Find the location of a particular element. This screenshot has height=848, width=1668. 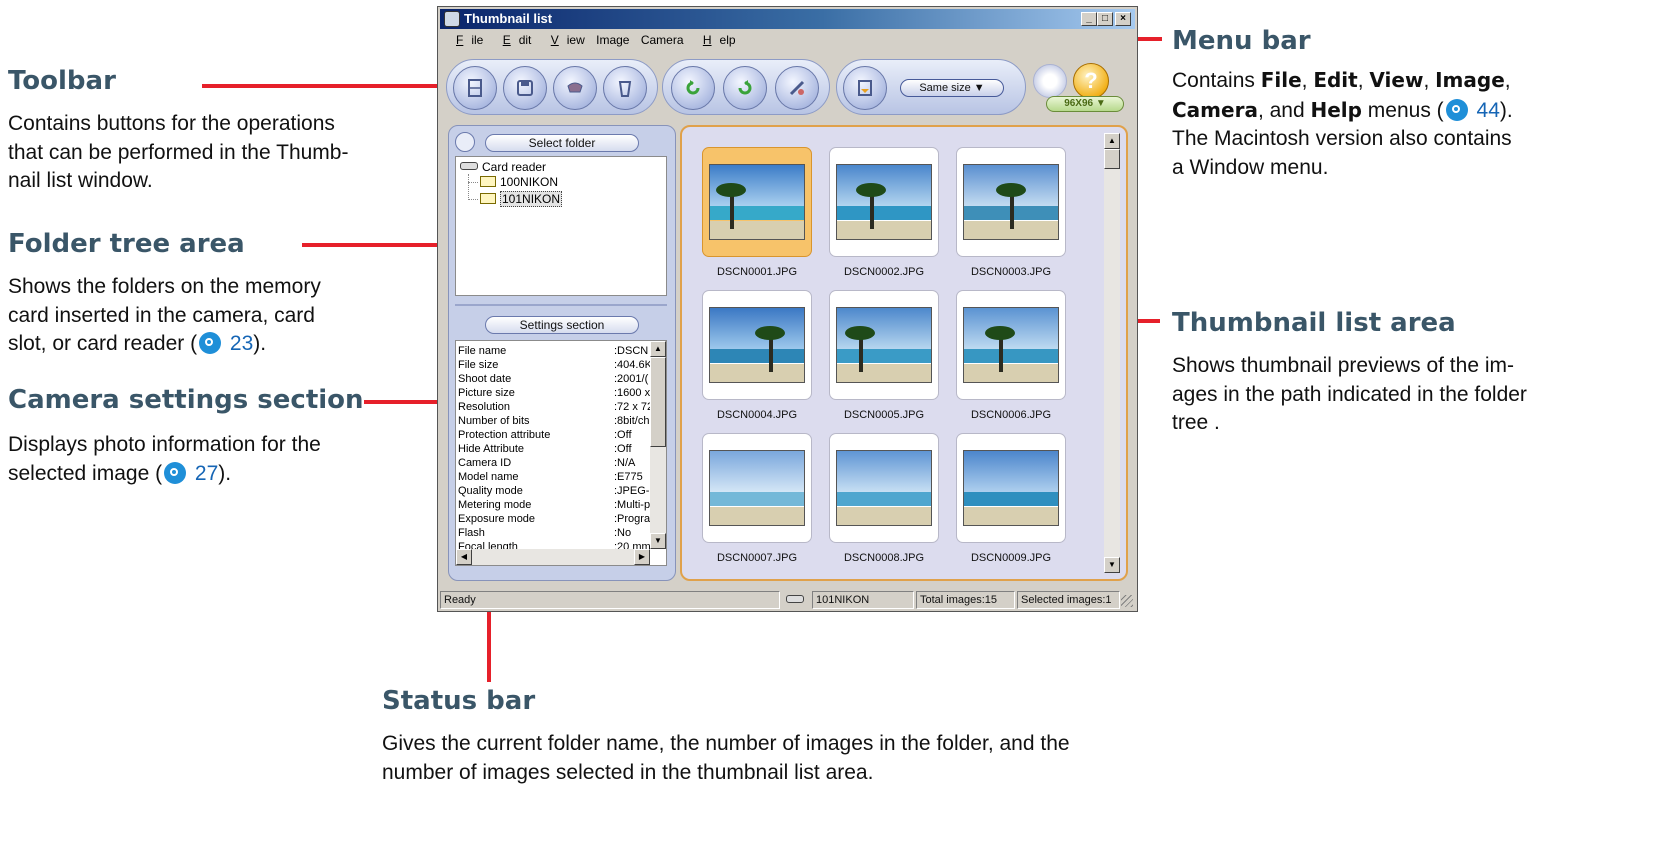

tree-item-101nikon: 101NIKON is located at coordinates (521, 199).